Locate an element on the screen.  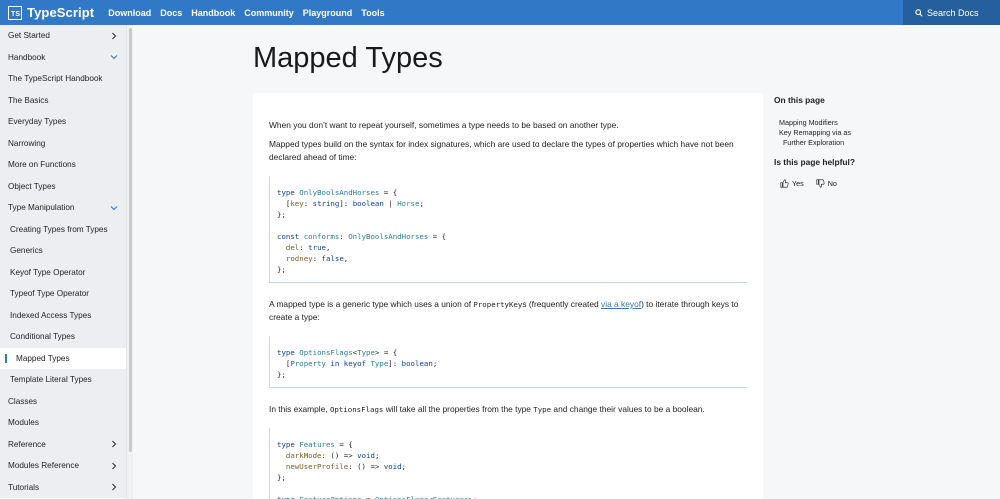
sidebar-item-label: Narrowing is located at coordinates (27, 143).